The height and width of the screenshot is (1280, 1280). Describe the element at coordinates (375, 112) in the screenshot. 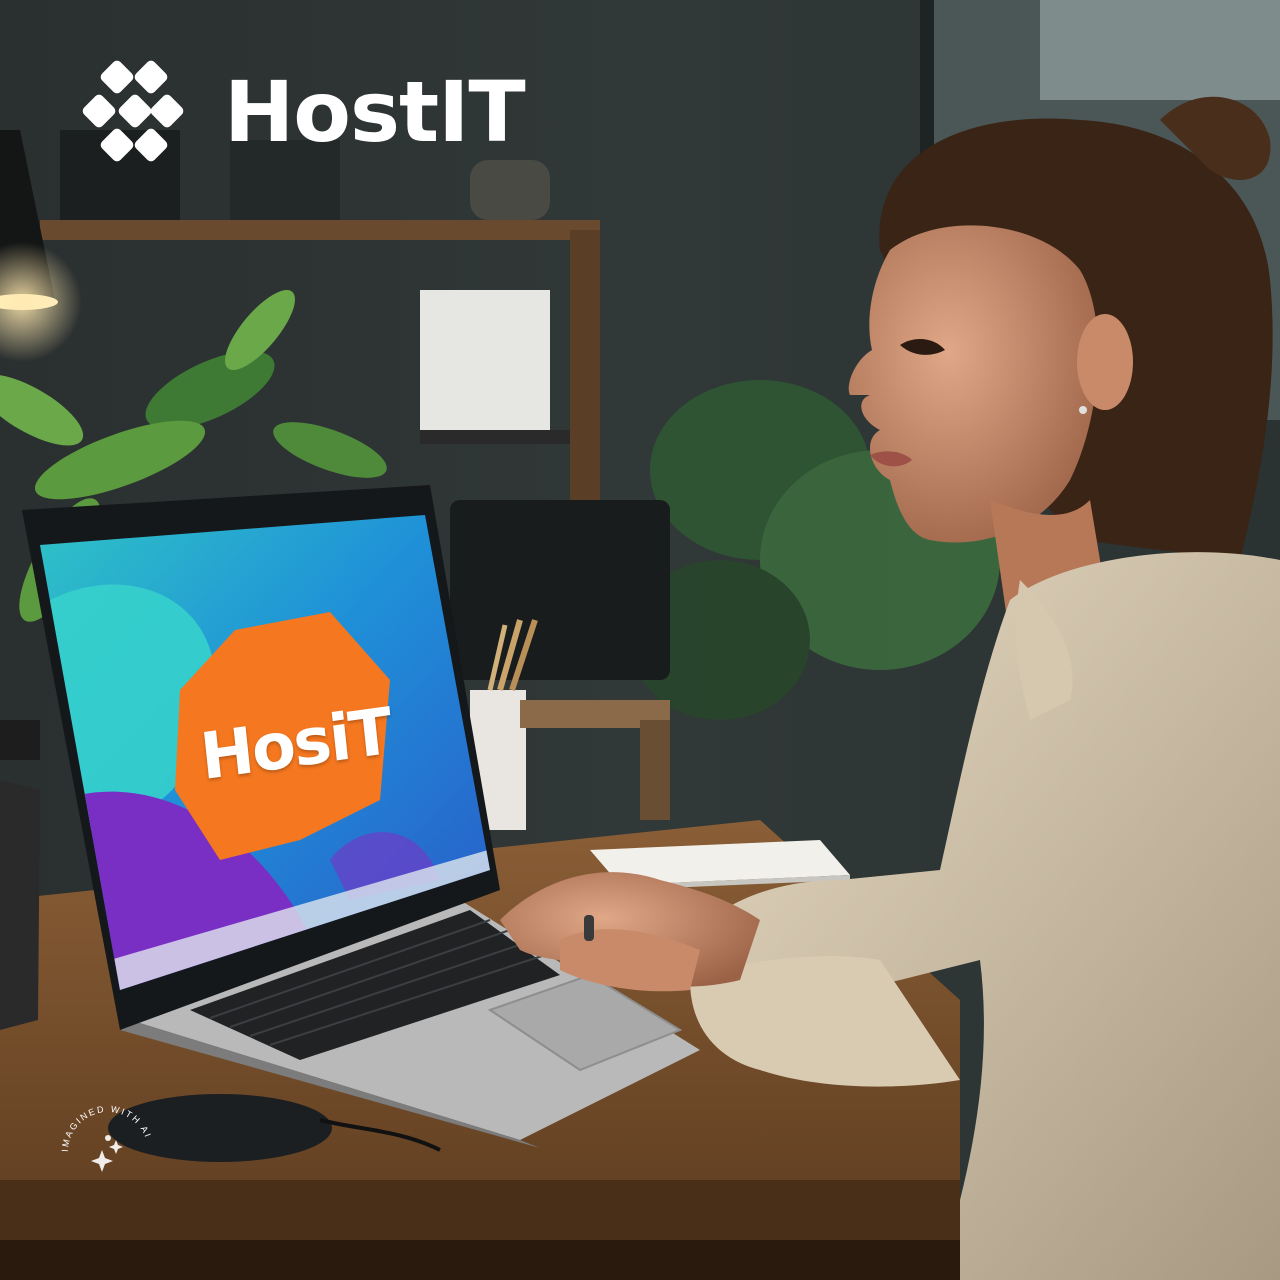

I see `brand-name: HostIT` at that location.